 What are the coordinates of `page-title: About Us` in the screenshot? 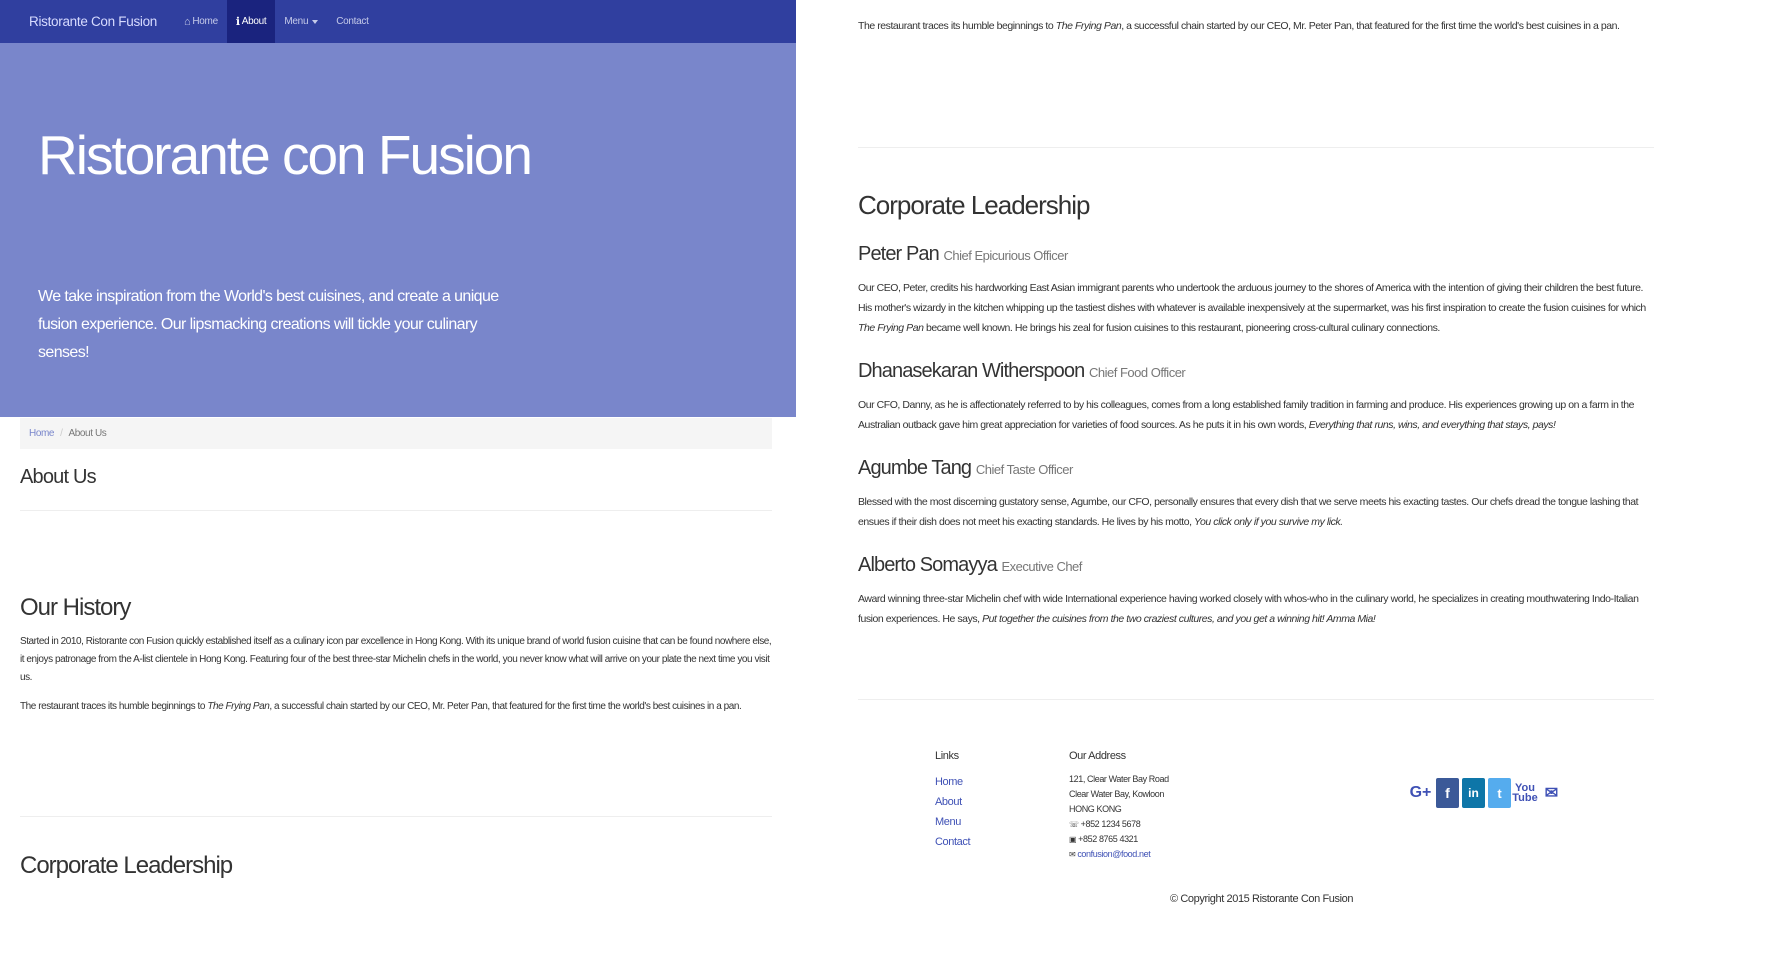 It's located at (58, 477).